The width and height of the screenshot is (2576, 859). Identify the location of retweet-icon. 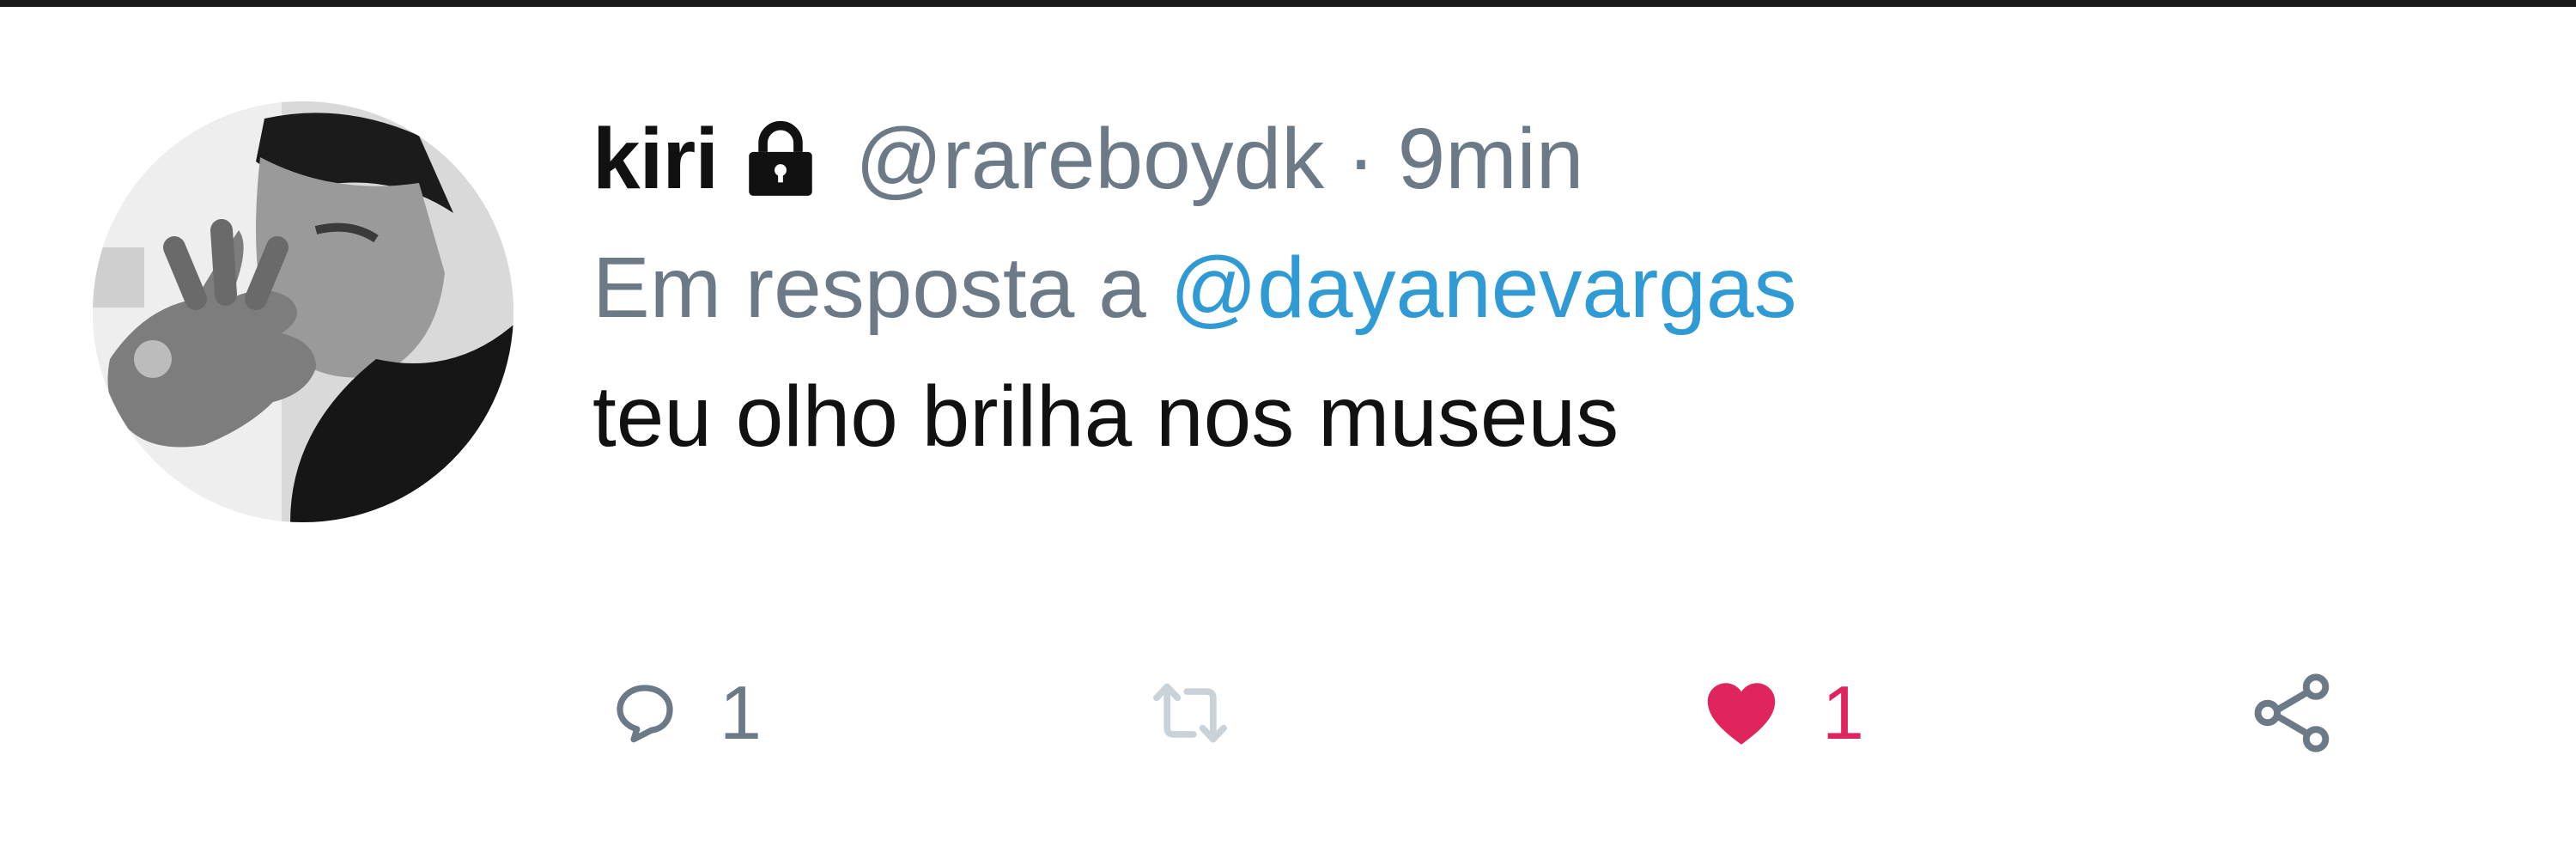
(1190, 713).